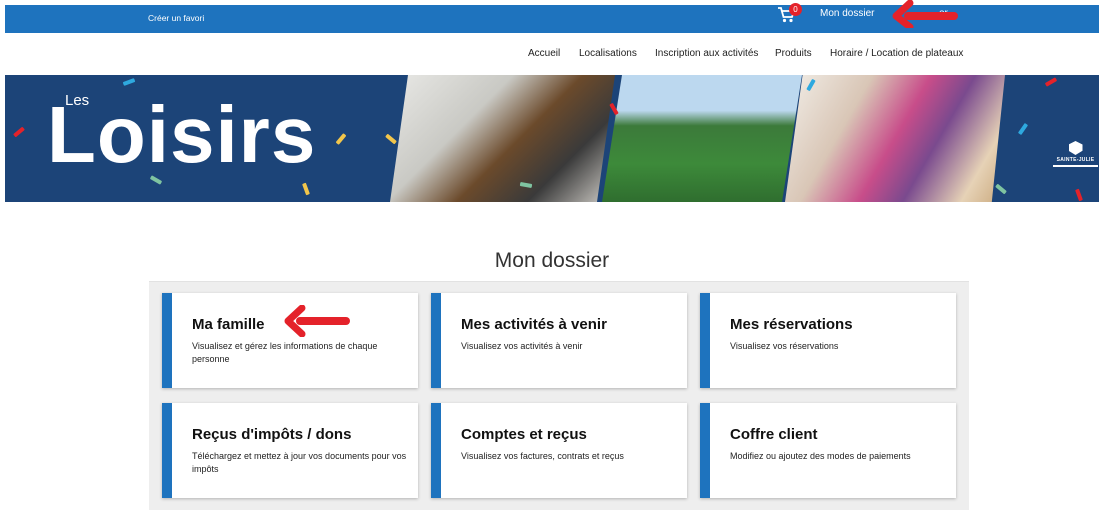 The image size is (1104, 510). I want to click on page-title: Mon dossier, so click(552, 260).